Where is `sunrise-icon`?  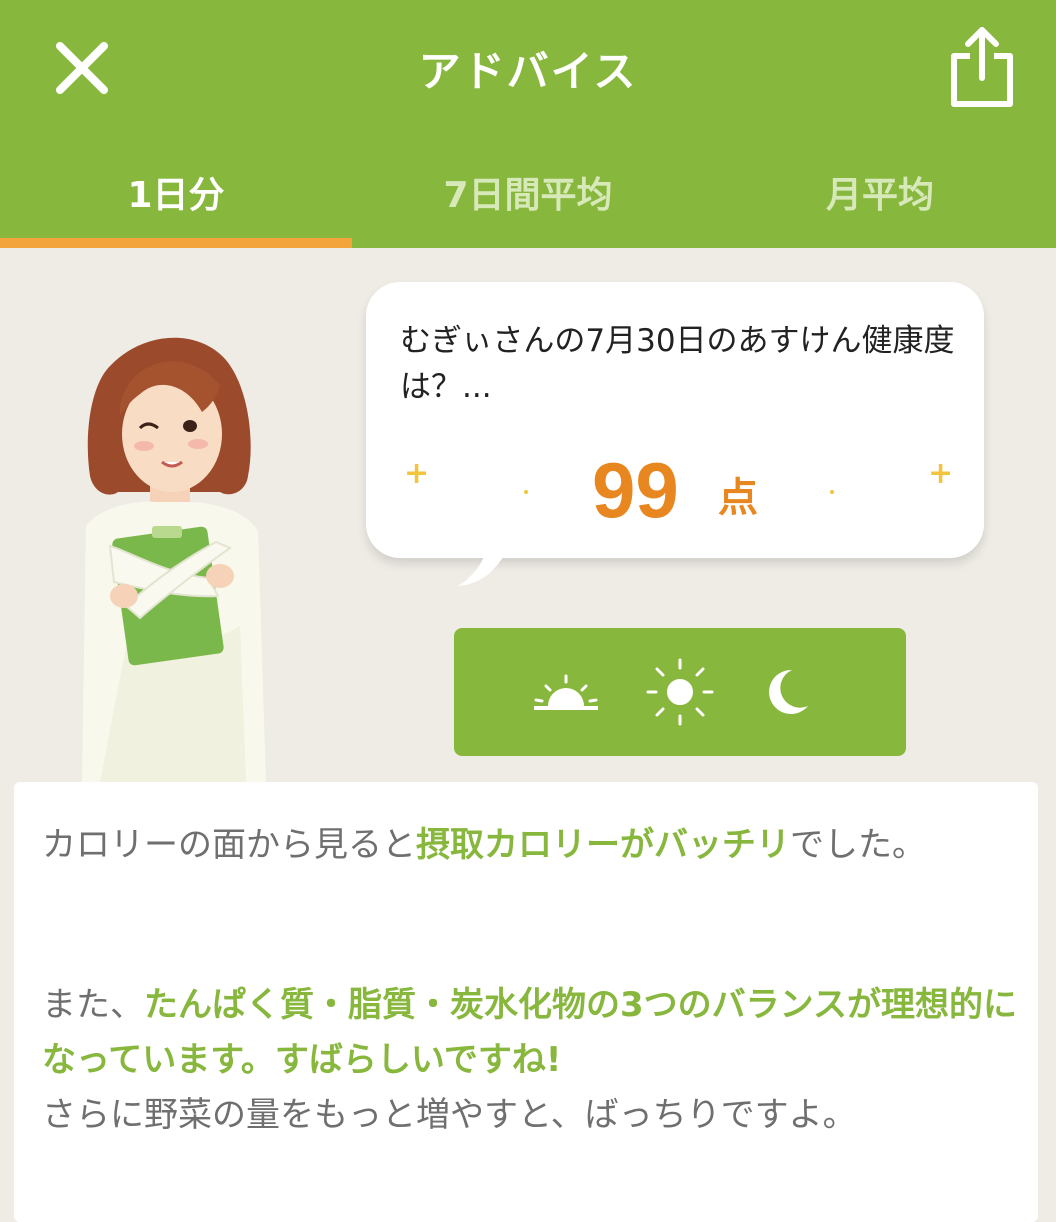 sunrise-icon is located at coordinates (566, 692).